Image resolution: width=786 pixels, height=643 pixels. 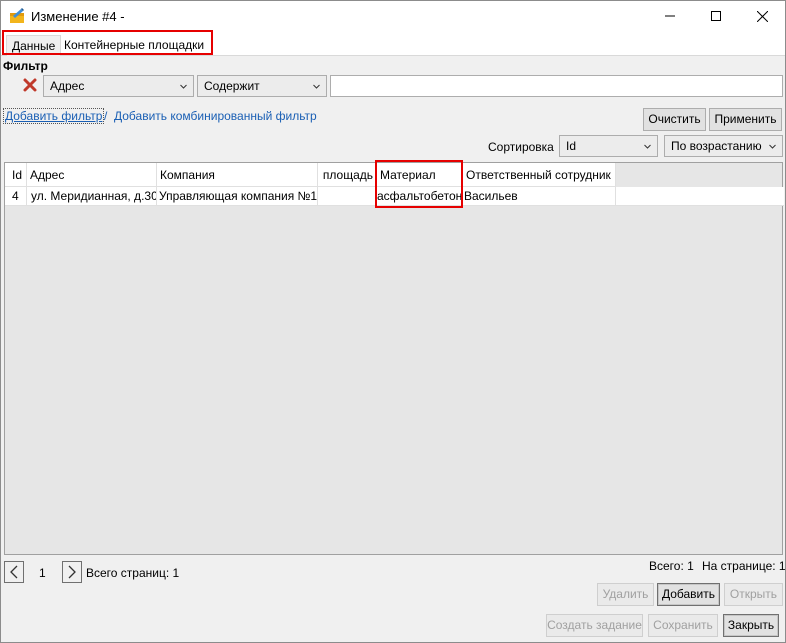 What do you see at coordinates (556, 86) in the screenshot?
I see `filter-value-input` at bounding box center [556, 86].